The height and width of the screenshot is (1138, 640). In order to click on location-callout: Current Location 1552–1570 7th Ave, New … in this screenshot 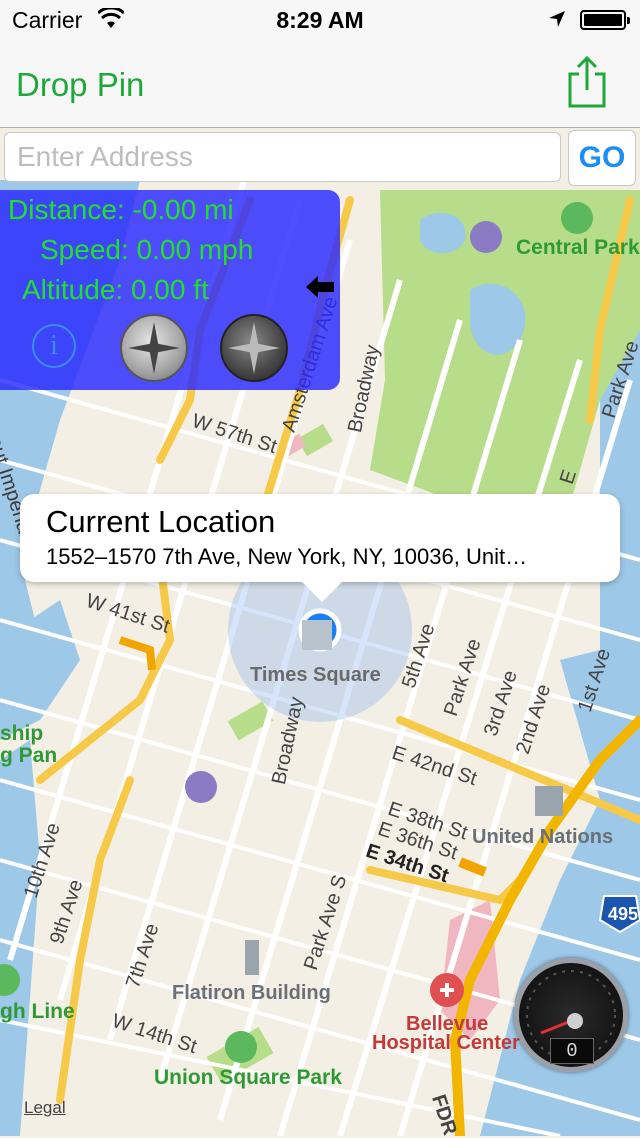, I will do `click(320, 548)`.